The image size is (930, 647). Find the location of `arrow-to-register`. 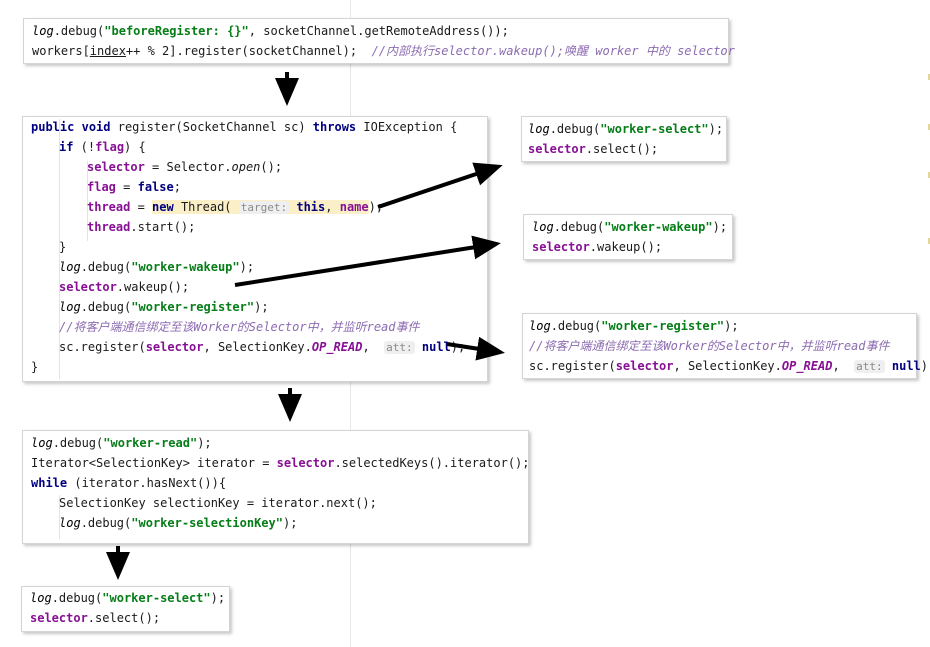

arrow-to-register is located at coordinates (475, 348).